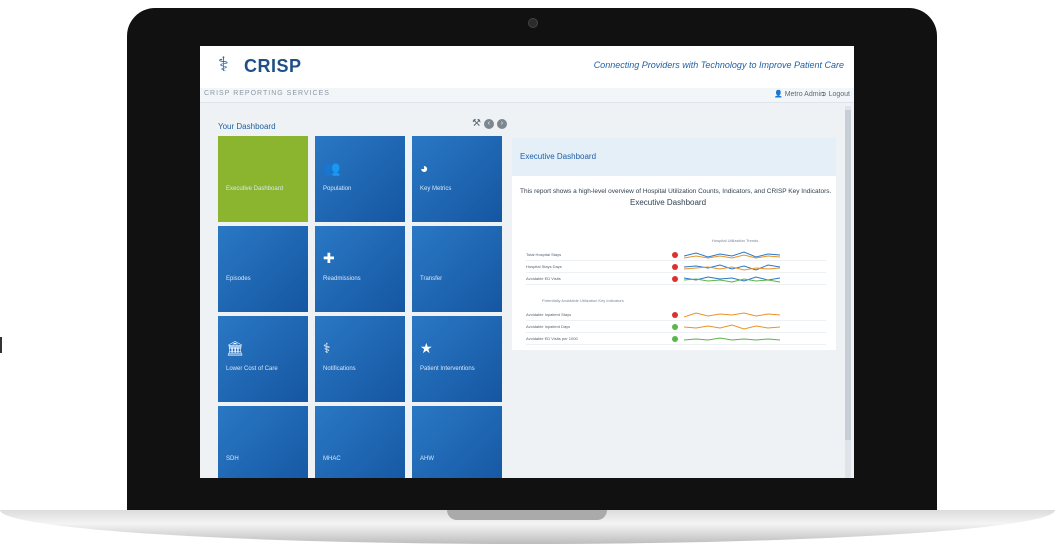 The image size is (1055, 551). I want to click on medkit-icon: ✚, so click(329, 258).